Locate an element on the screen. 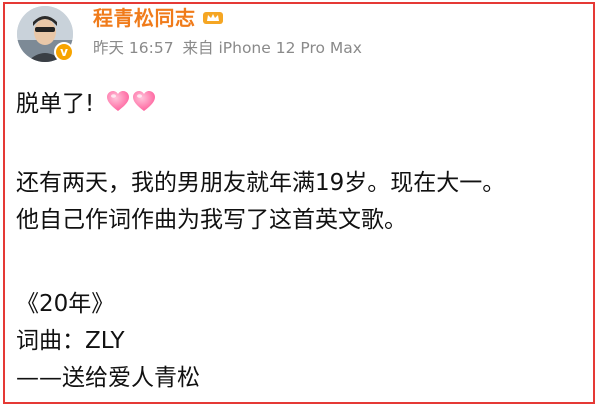 The height and width of the screenshot is (408, 600). post-line-2: 还有两天，我的男朋友就年满19岁。现在大一。 is located at coordinates (261, 183).